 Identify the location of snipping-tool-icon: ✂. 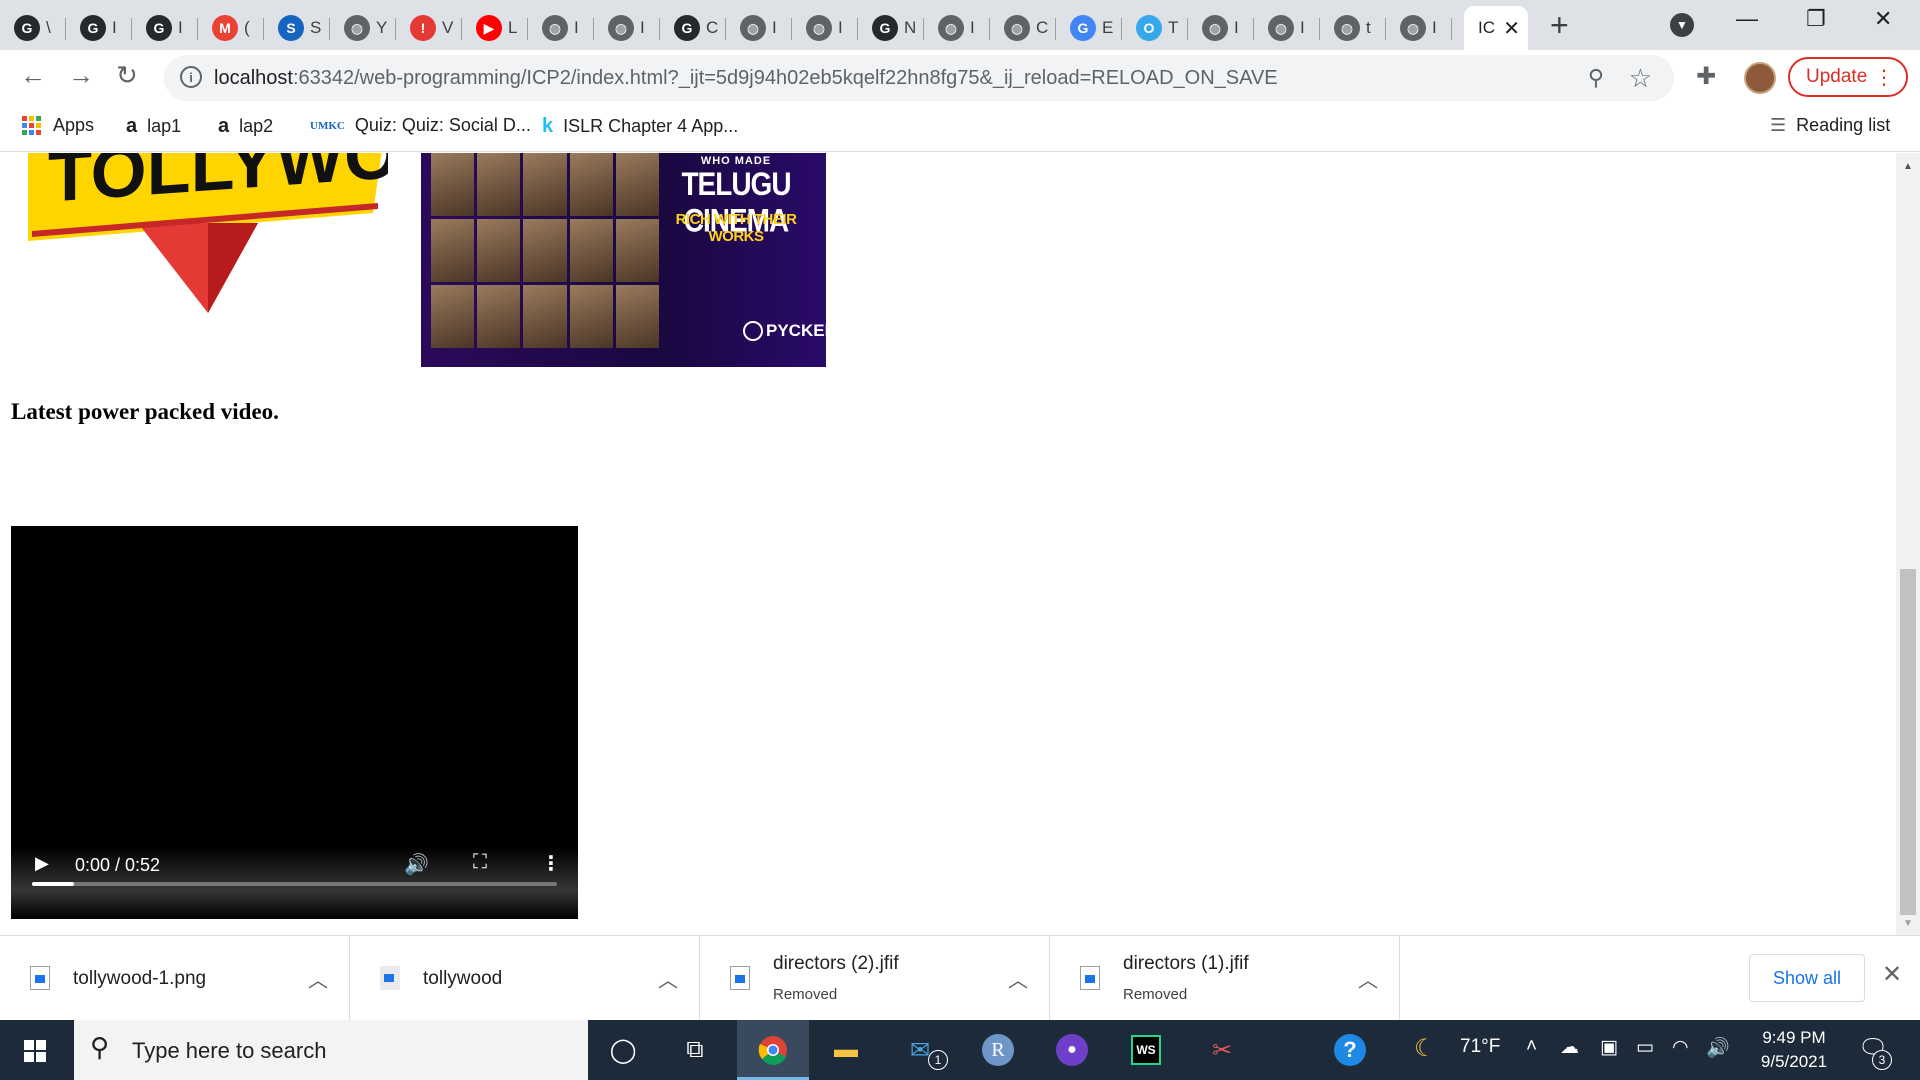
(1222, 1050).